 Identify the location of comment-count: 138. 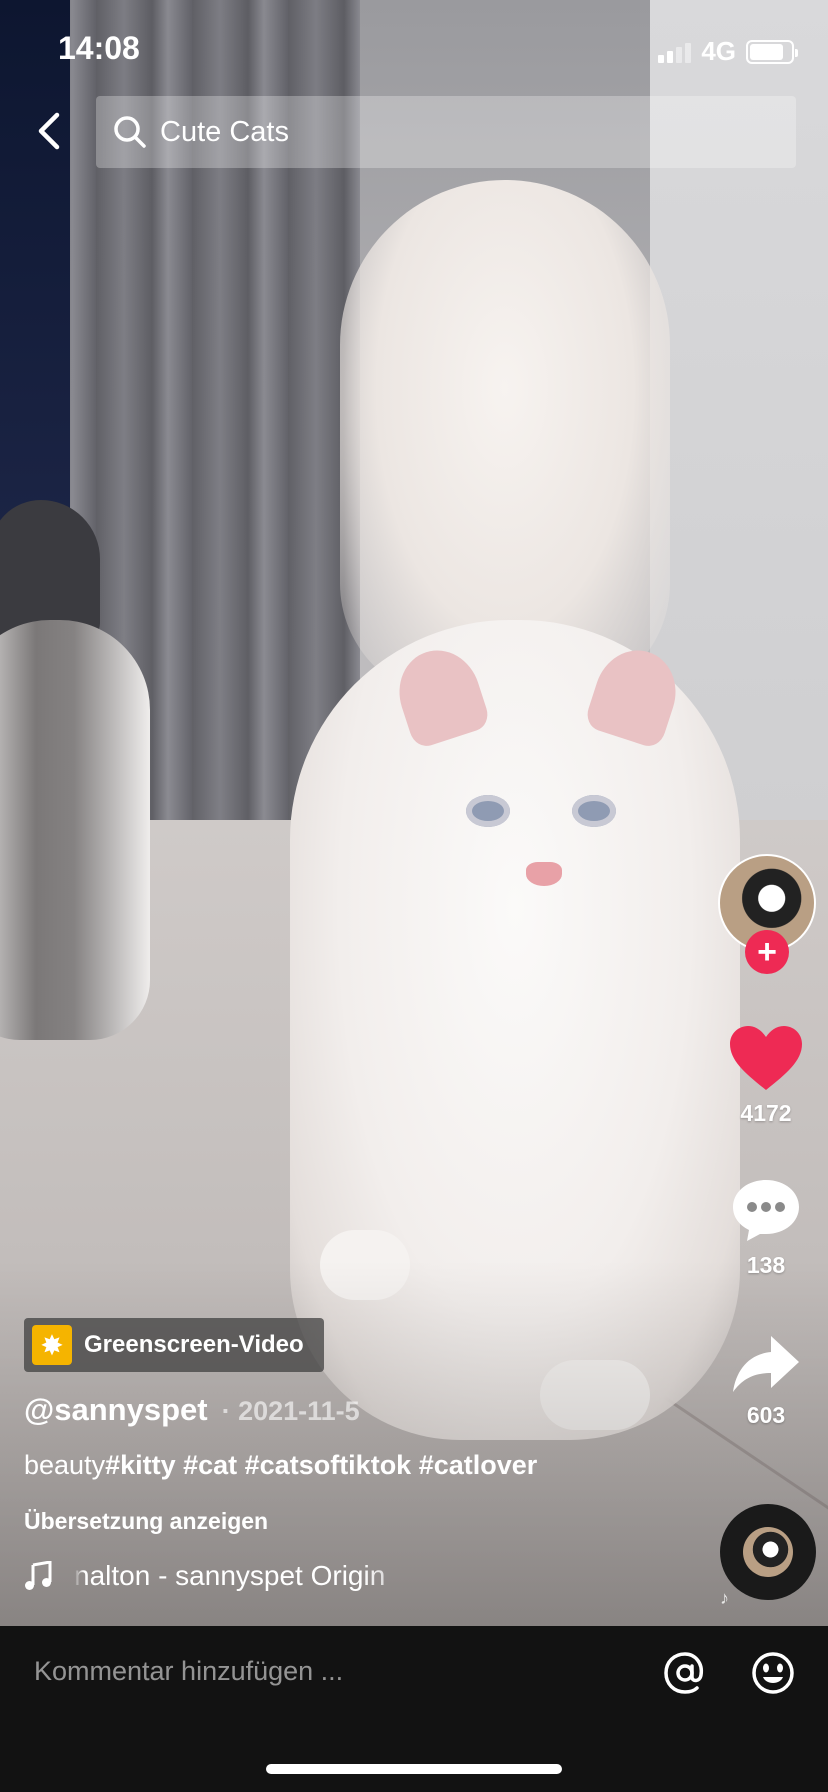
(766, 1265).